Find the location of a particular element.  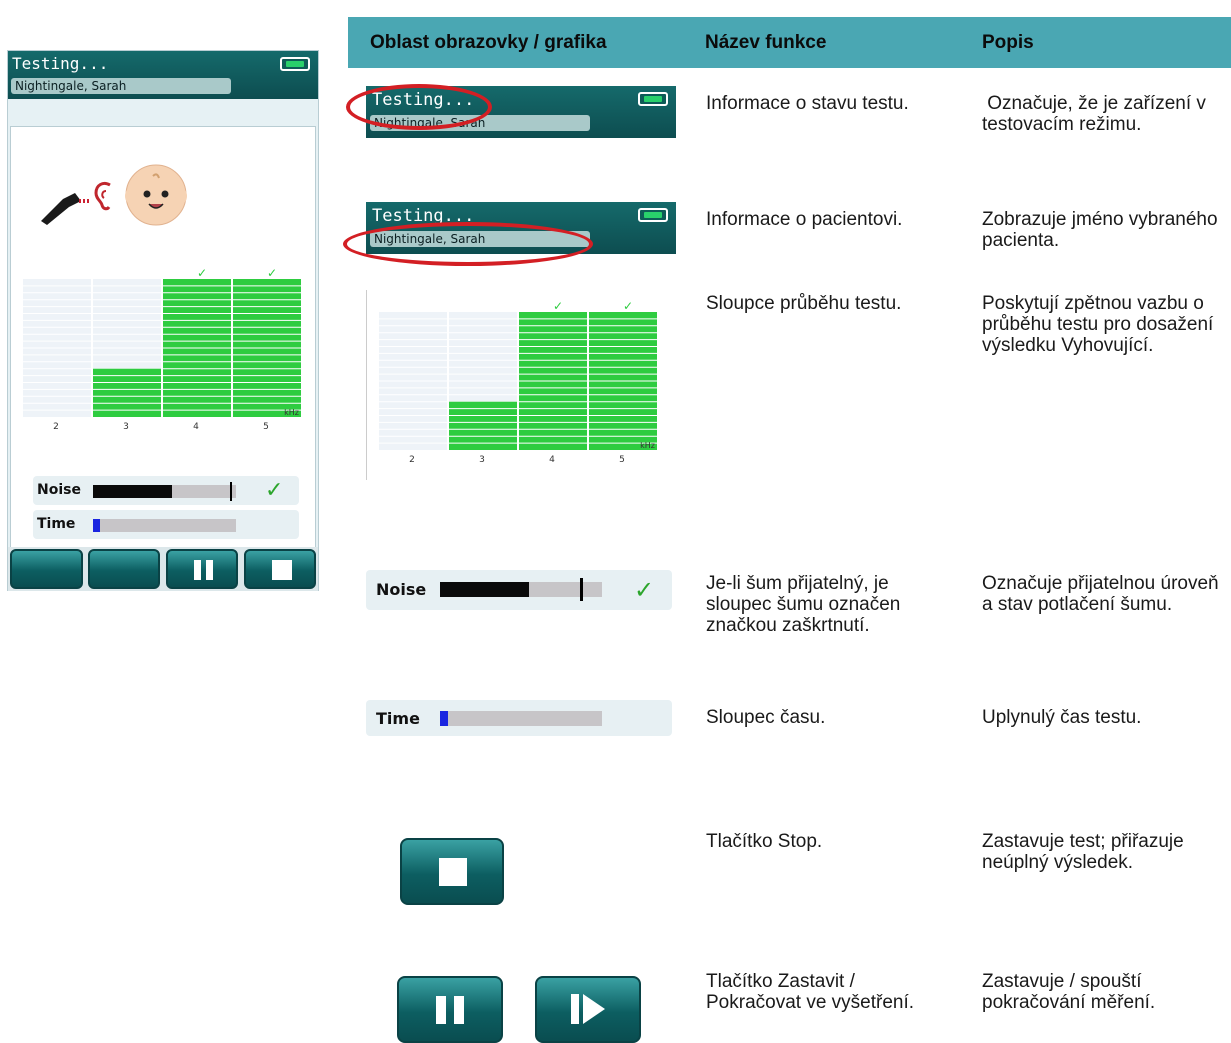

row6-function: Tlačítko Stop. is located at coordinates (764, 841).